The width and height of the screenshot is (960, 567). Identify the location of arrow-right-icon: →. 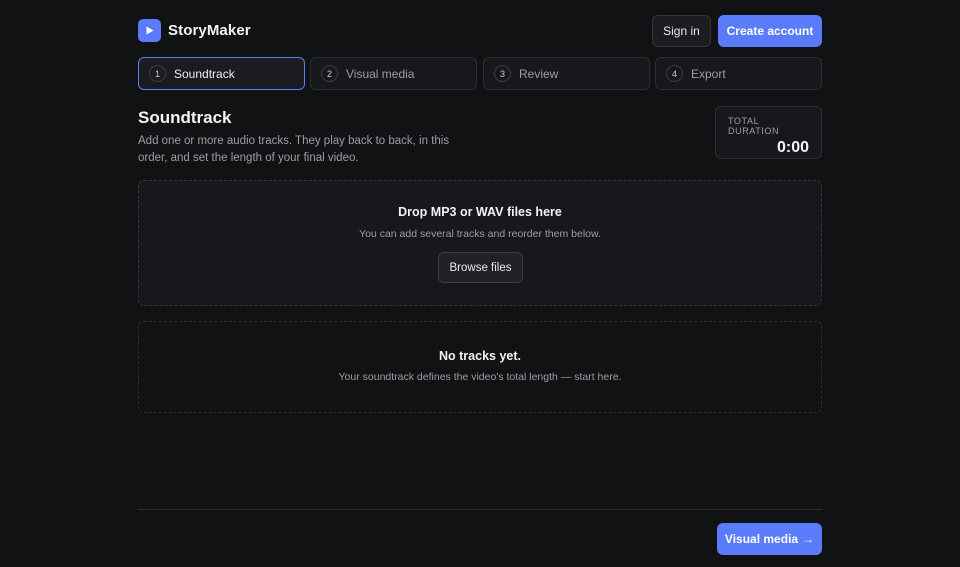
(808, 539).